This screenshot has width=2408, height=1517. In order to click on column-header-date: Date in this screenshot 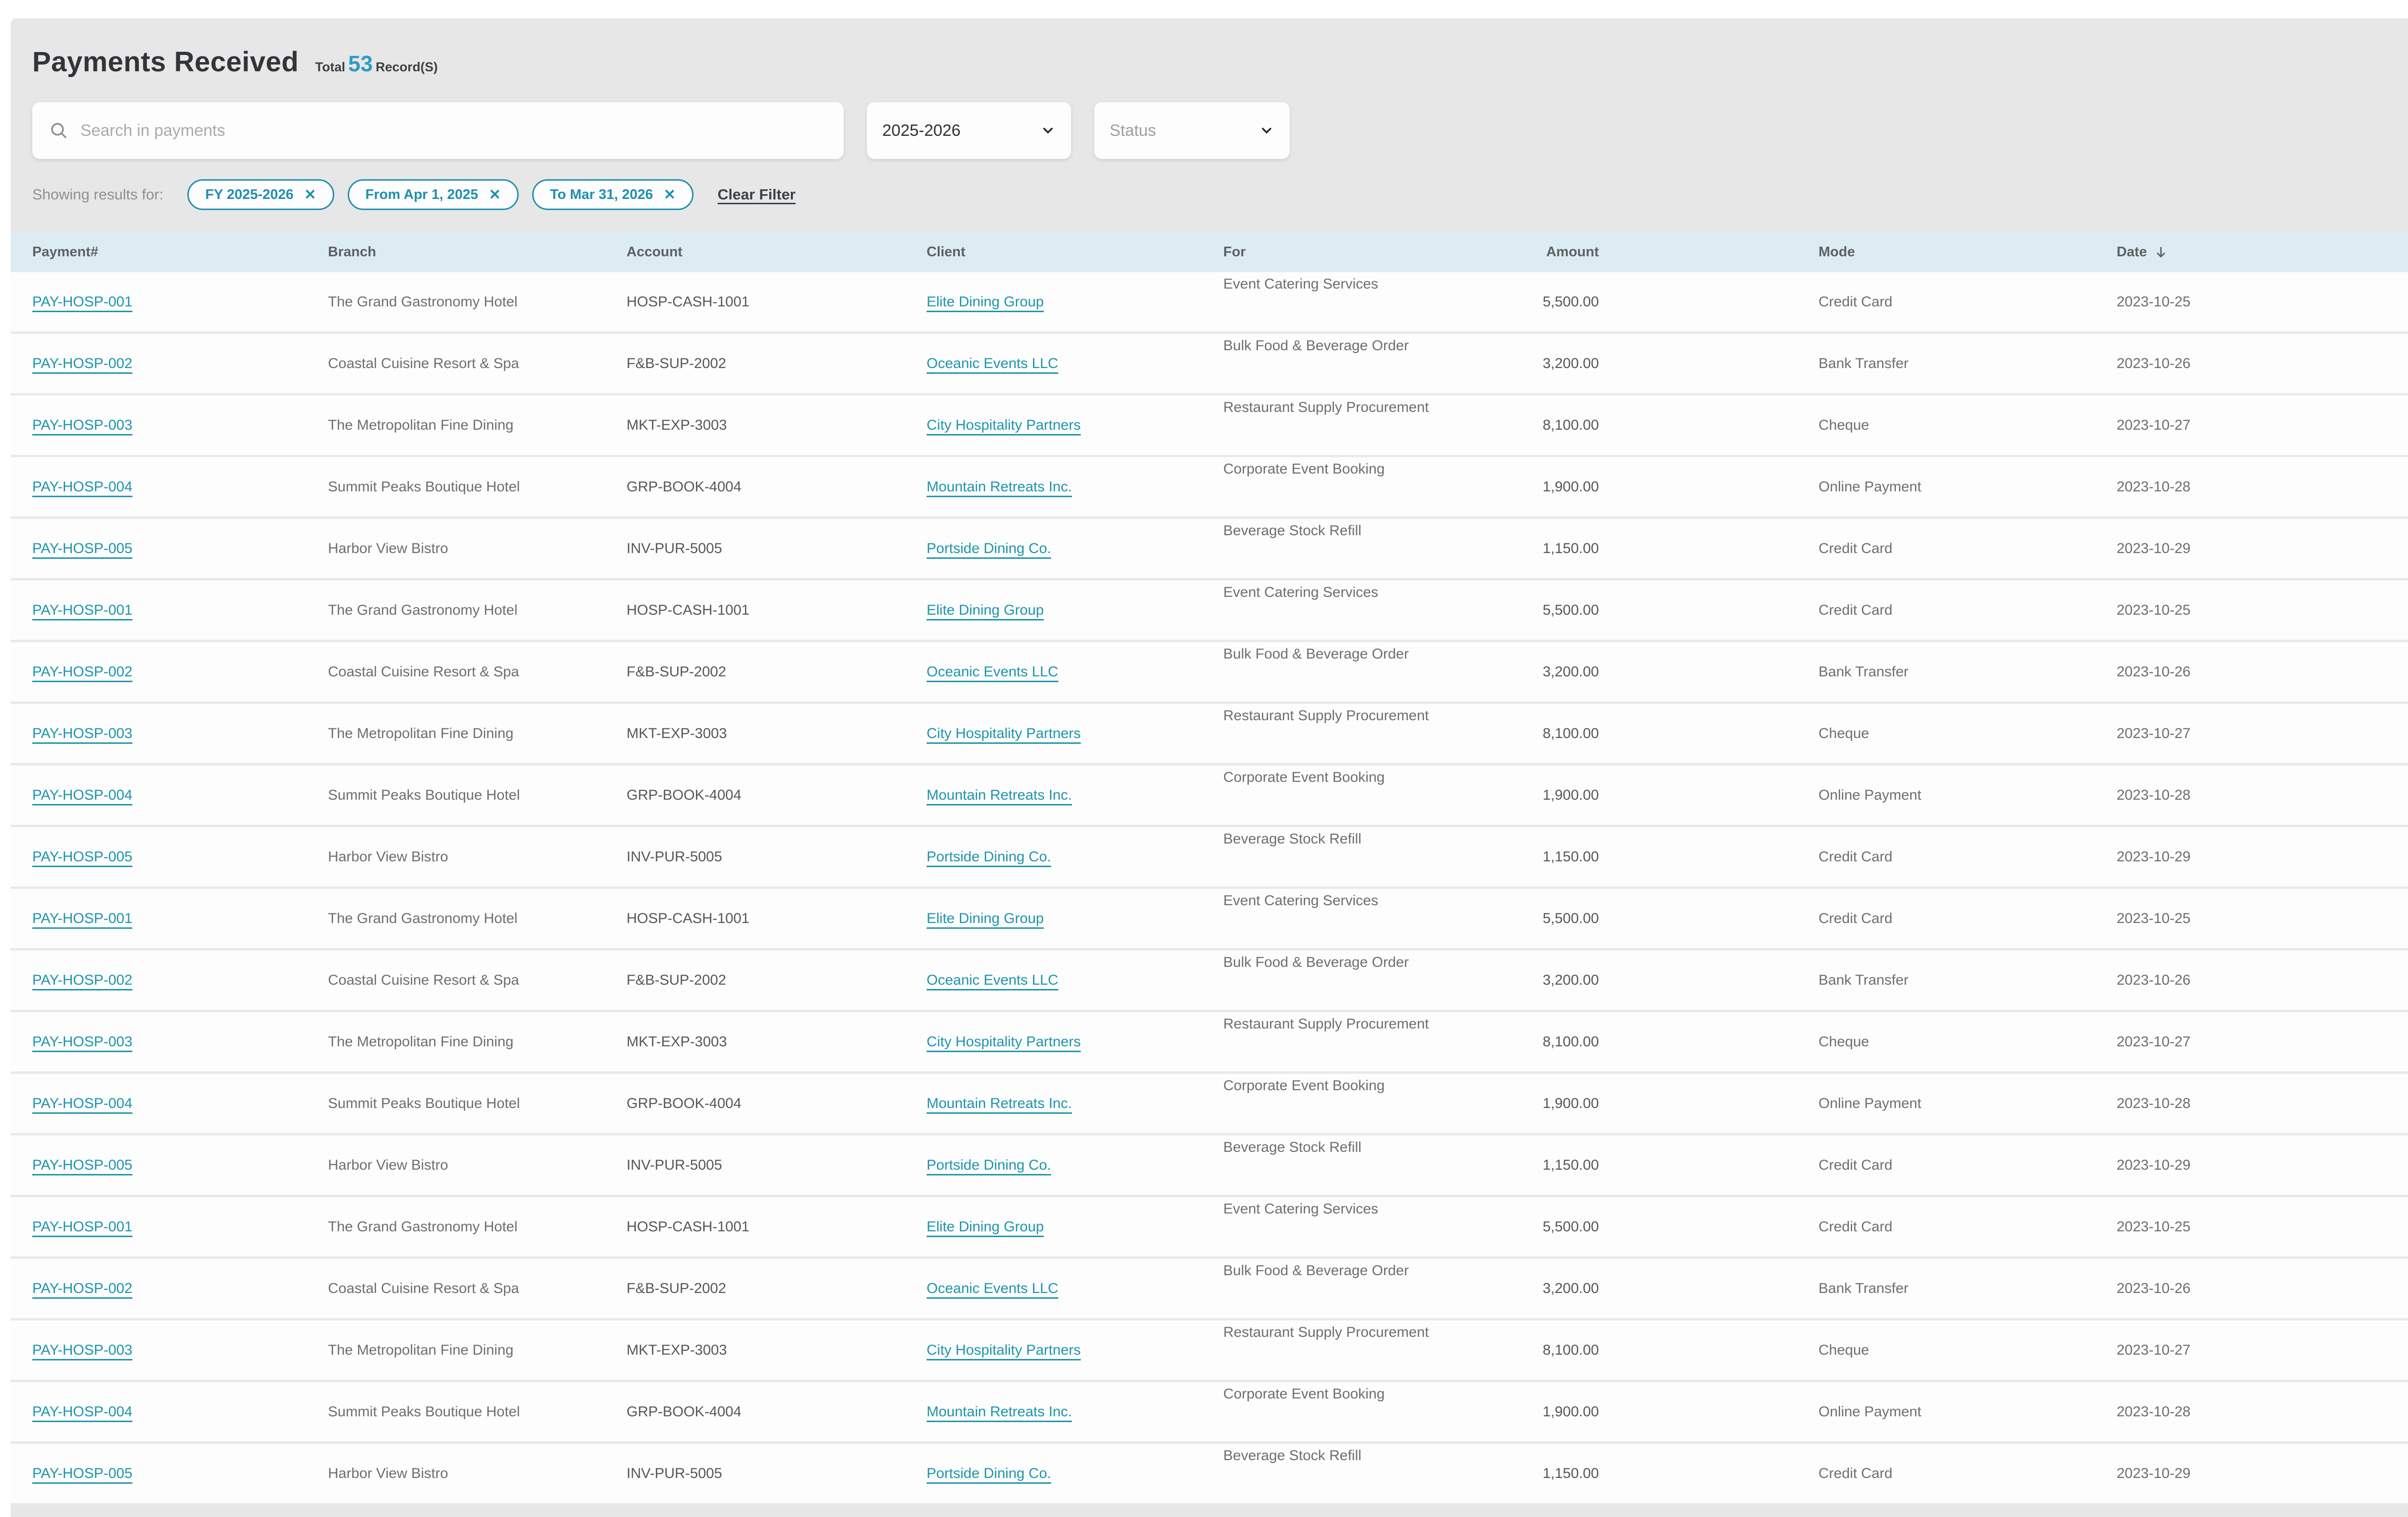, I will do `click(2262, 252)`.